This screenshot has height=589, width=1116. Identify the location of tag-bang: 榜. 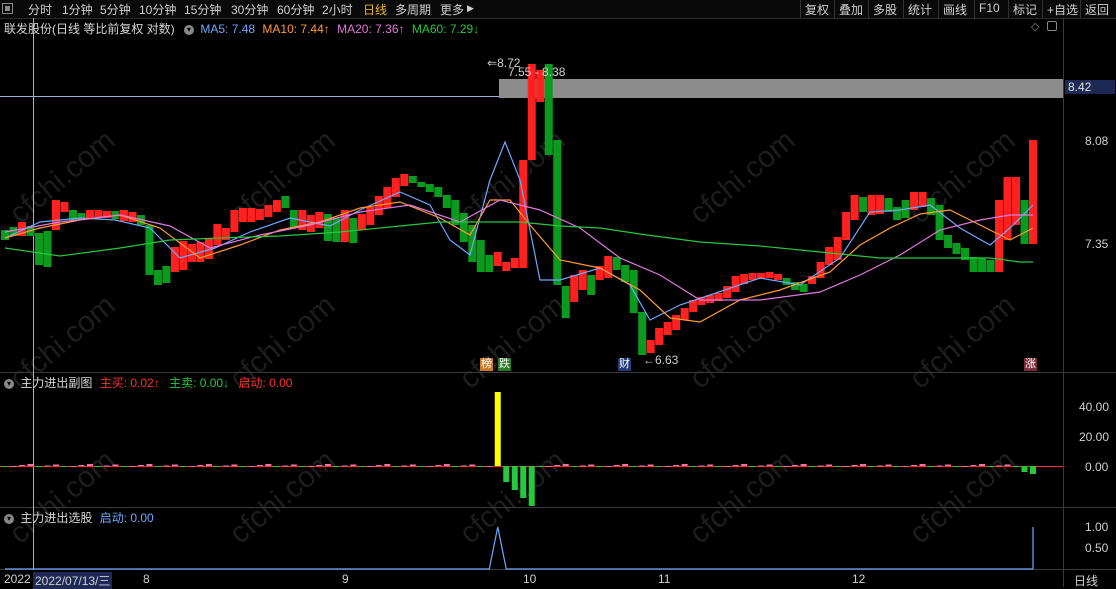
(486, 364).